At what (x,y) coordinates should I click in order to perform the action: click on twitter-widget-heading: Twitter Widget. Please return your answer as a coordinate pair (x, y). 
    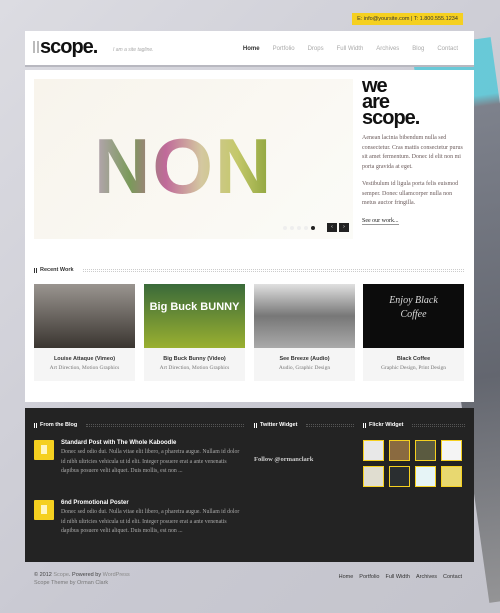
    Looking at the image, I should click on (304, 425).